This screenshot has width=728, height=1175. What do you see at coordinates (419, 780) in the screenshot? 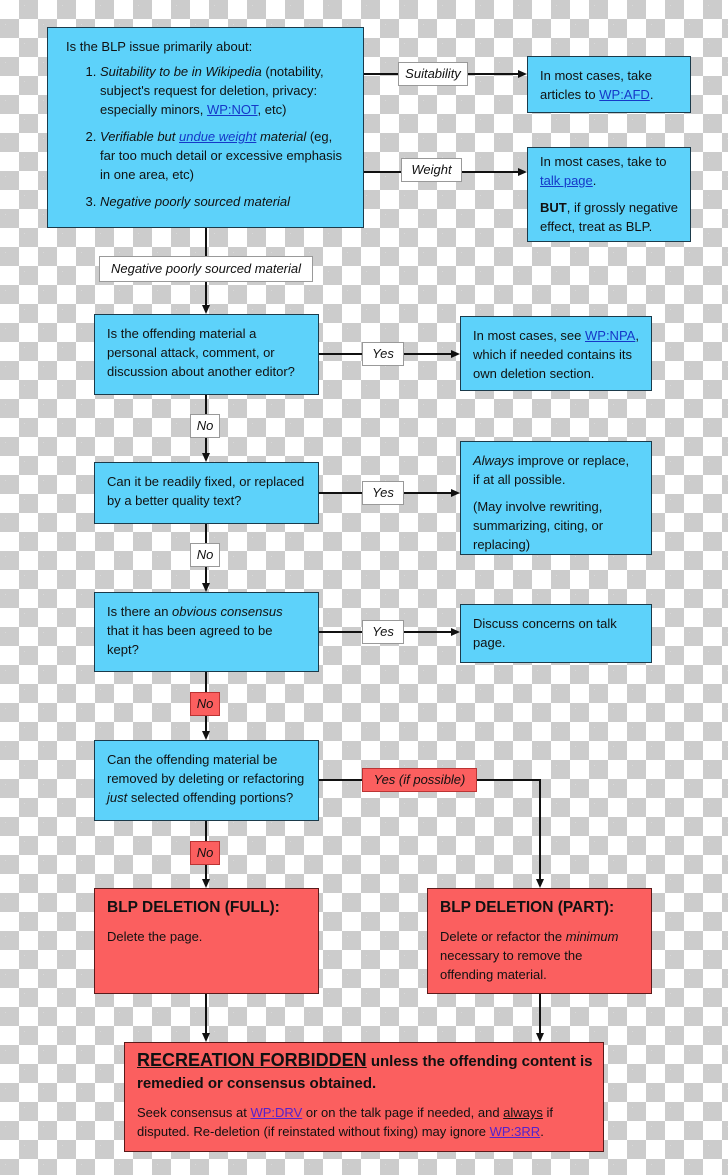
I see `label-yes-if-possible: Yes (if possible)` at bounding box center [419, 780].